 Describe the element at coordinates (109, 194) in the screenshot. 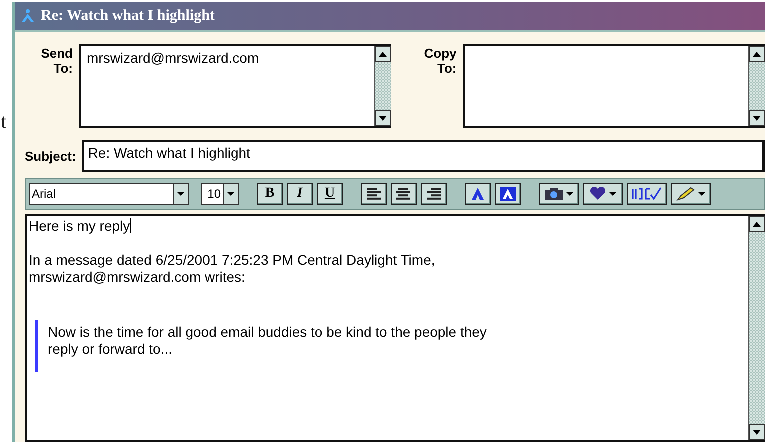

I see `font-dropdown: Arial` at that location.